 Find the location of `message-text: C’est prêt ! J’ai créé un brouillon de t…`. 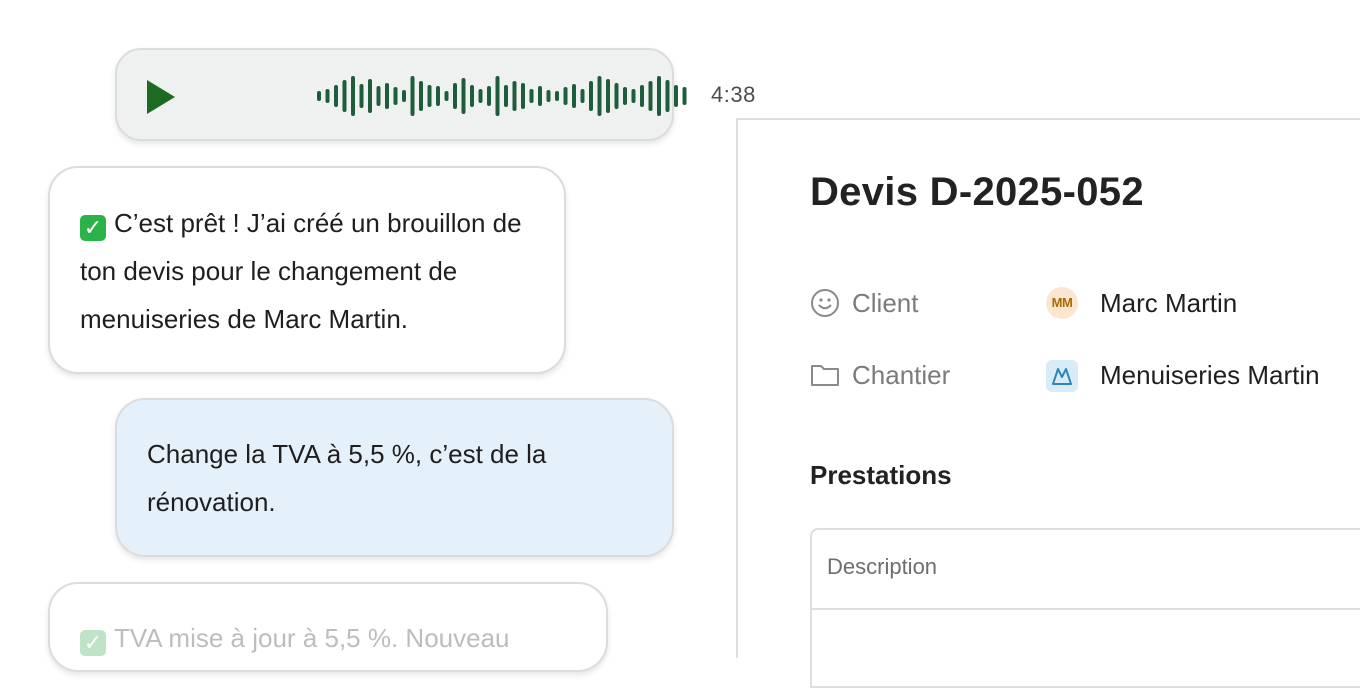

message-text: C’est prêt ! J’ai créé un brouillon de t… is located at coordinates (301, 271).